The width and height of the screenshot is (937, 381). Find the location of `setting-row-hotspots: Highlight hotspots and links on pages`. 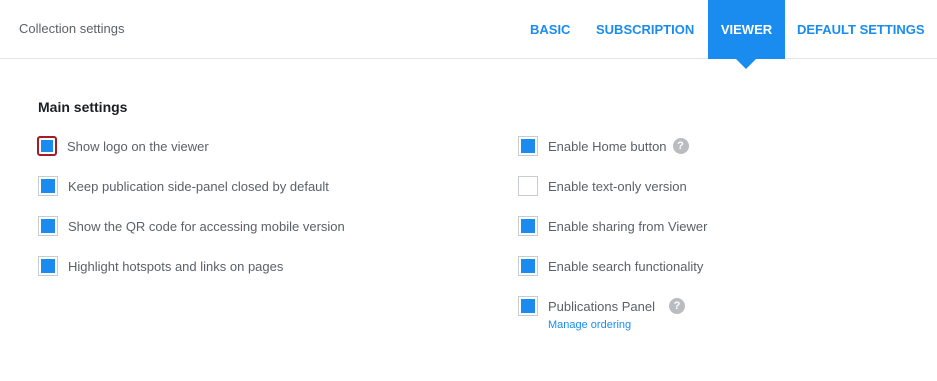

setting-row-hotspots: Highlight hotspots and links on pages is located at coordinates (160, 266).